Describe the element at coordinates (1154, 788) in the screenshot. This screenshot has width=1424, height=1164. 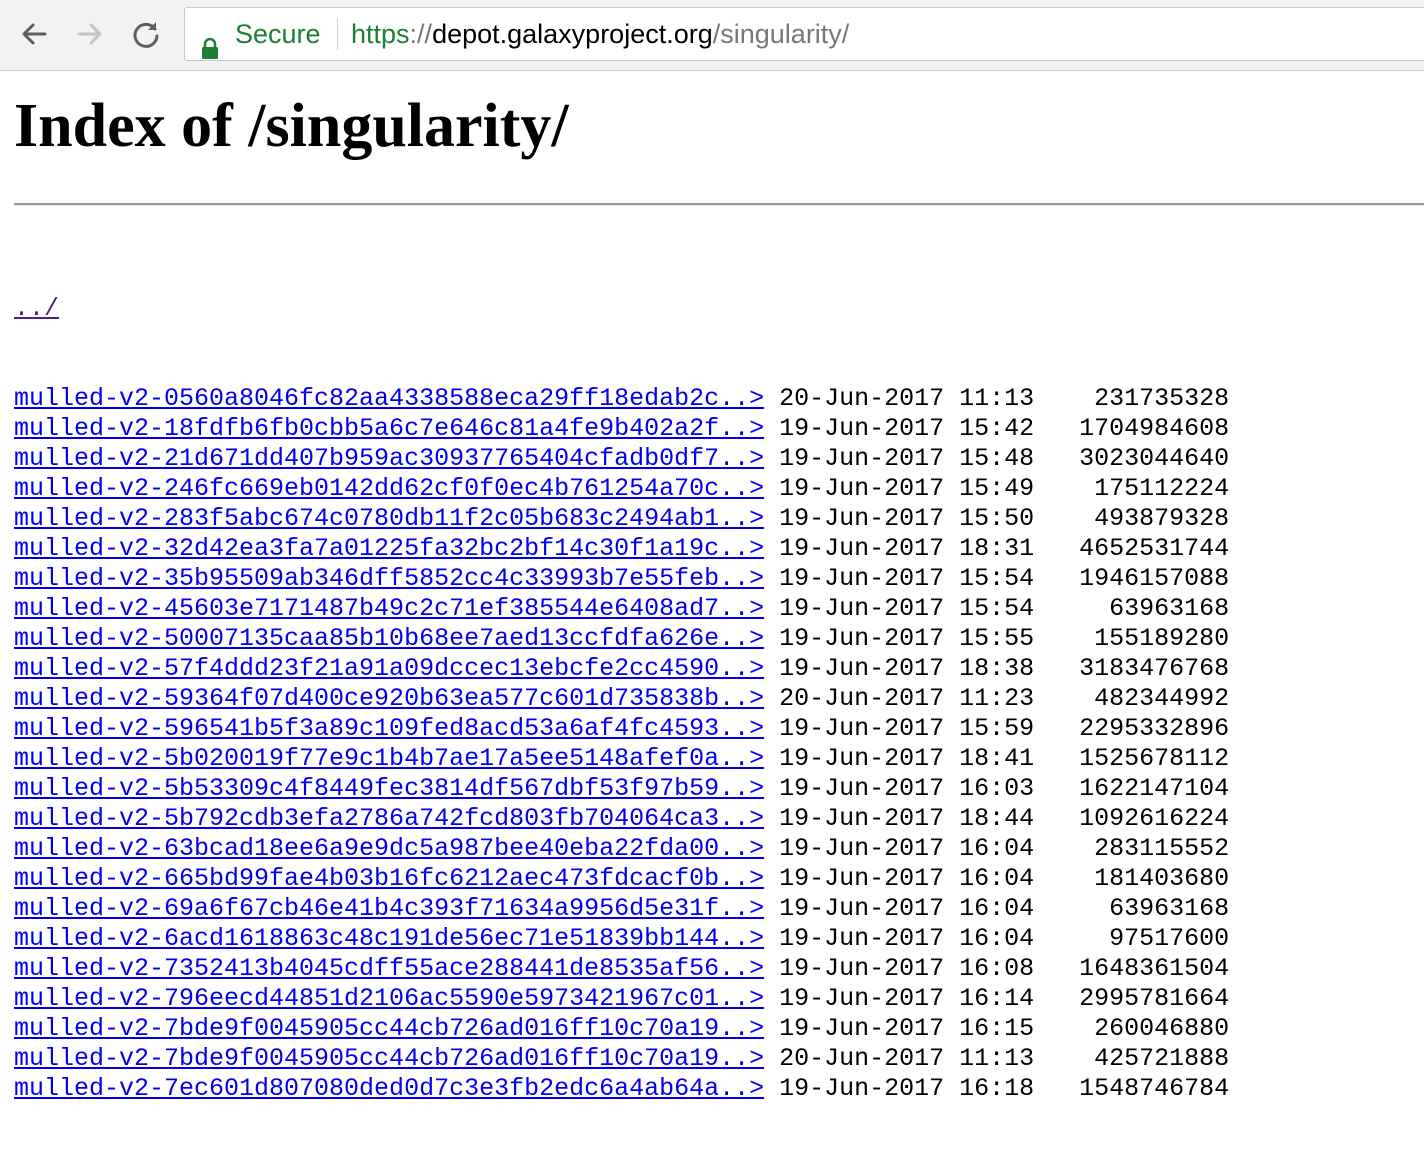
I see `file-size: 1622147104` at that location.